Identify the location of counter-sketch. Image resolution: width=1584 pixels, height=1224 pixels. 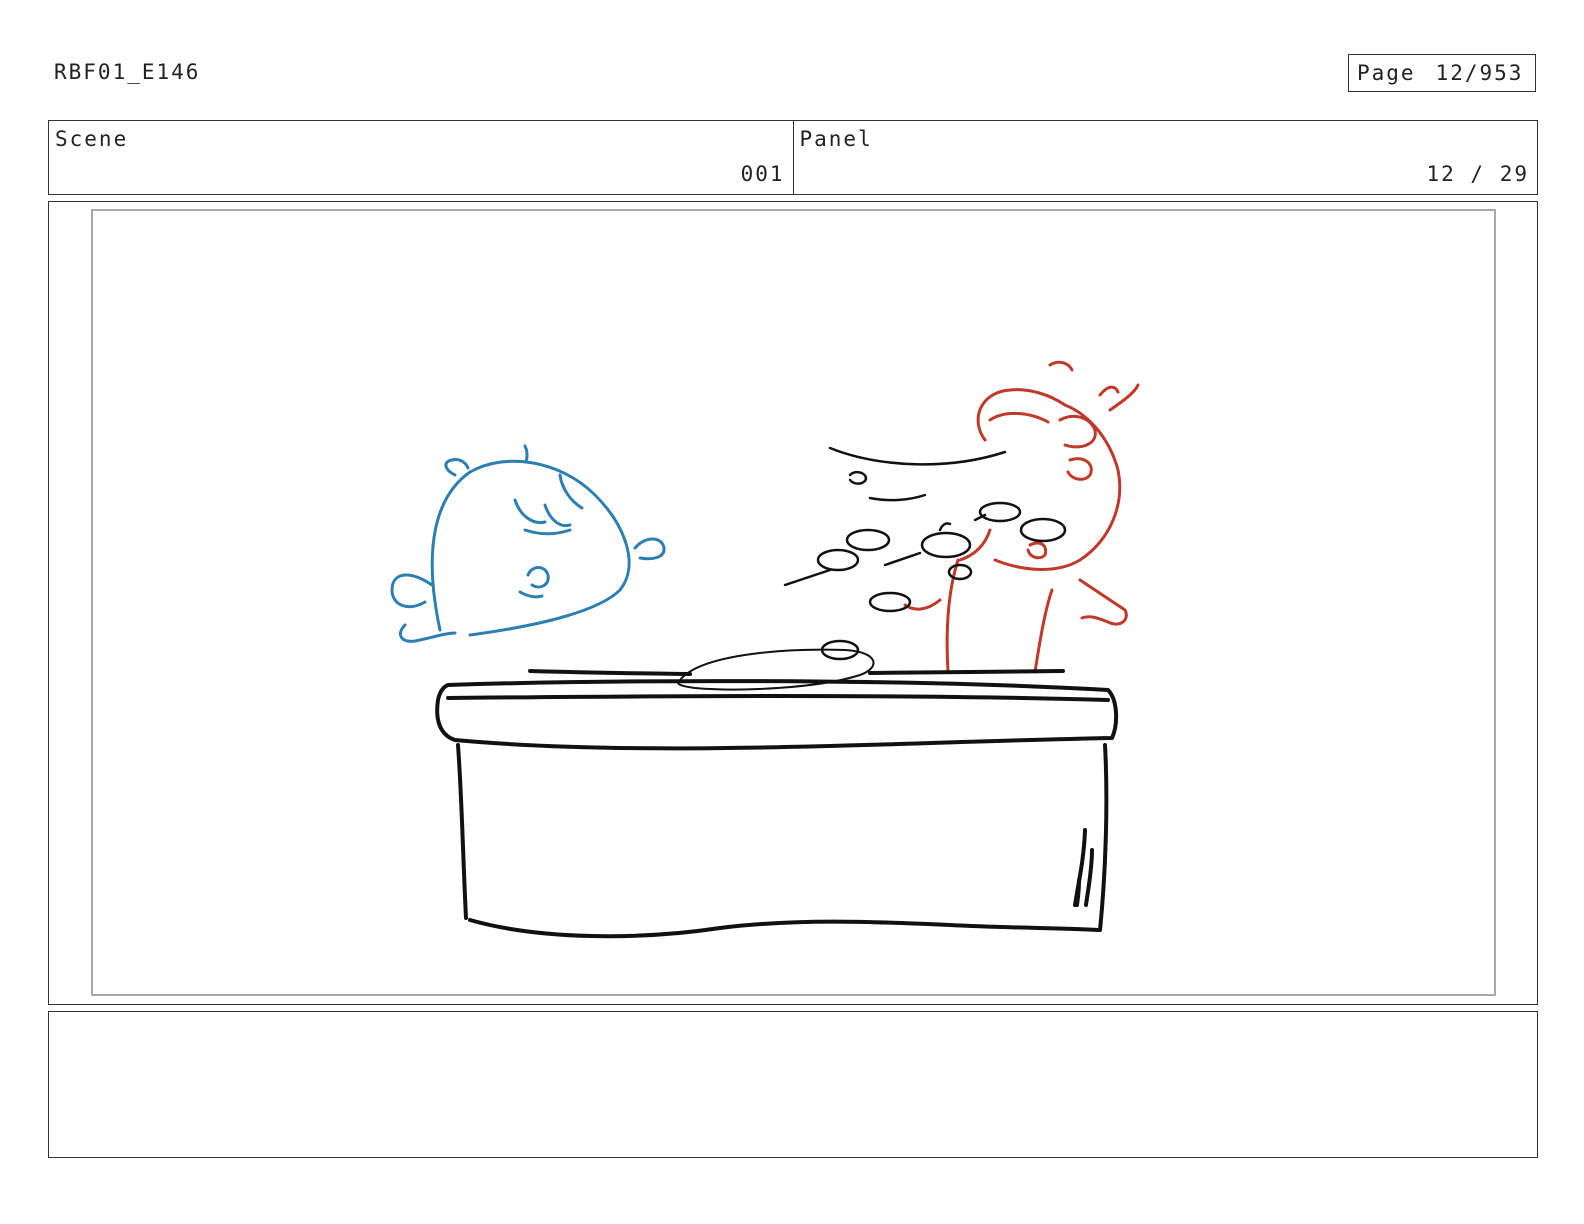
(777, 804).